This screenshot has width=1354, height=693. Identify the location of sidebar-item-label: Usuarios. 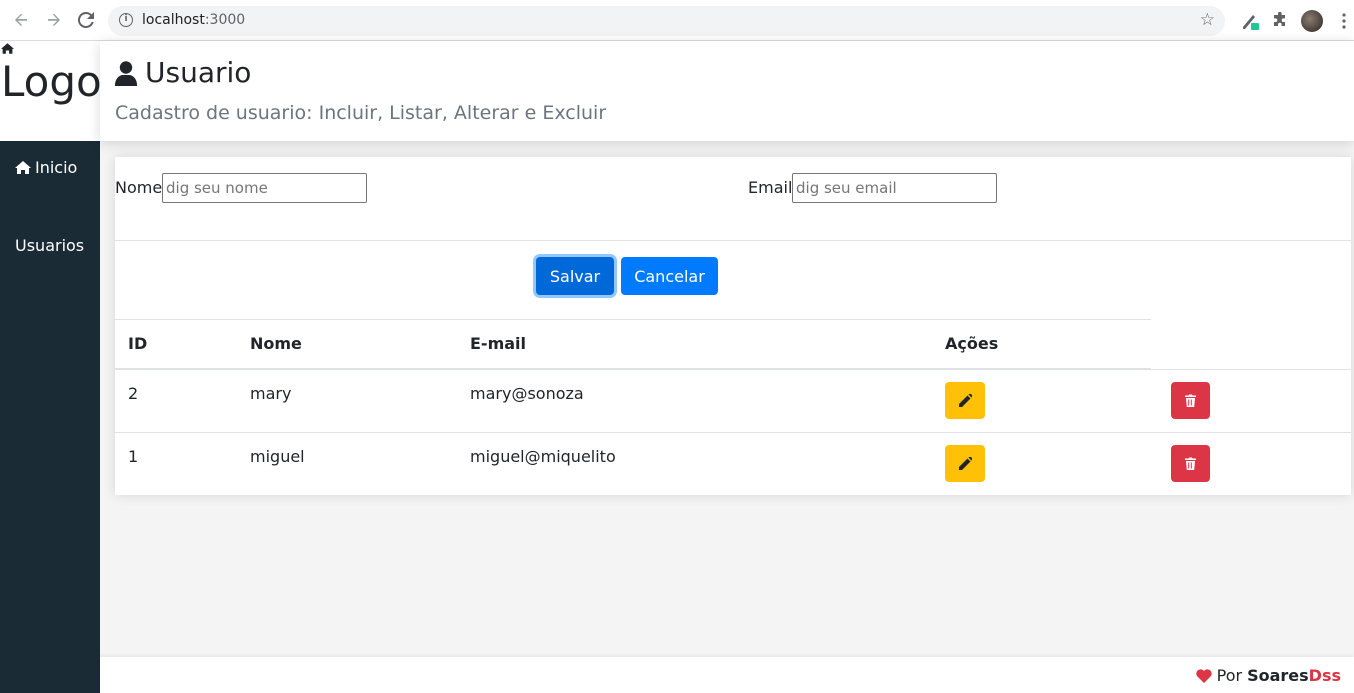
(50, 245).